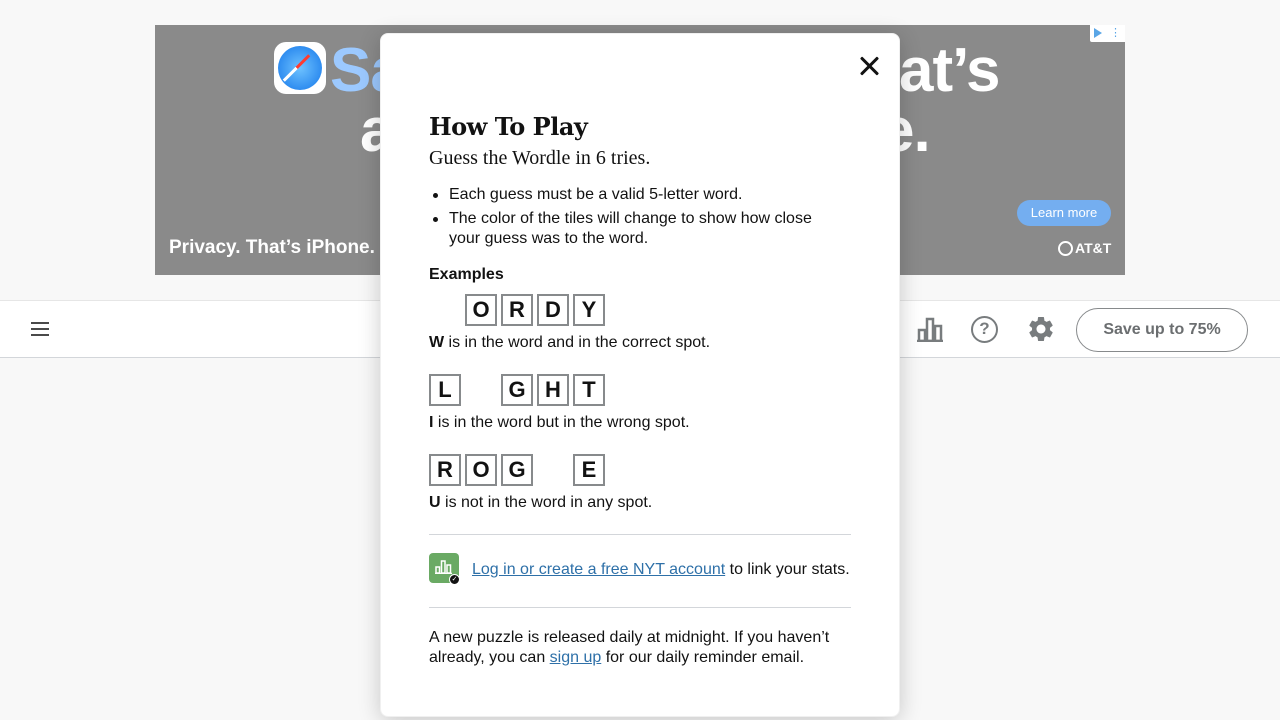 The width and height of the screenshot is (1280, 720). I want to click on menu-icon, so click(40, 329).